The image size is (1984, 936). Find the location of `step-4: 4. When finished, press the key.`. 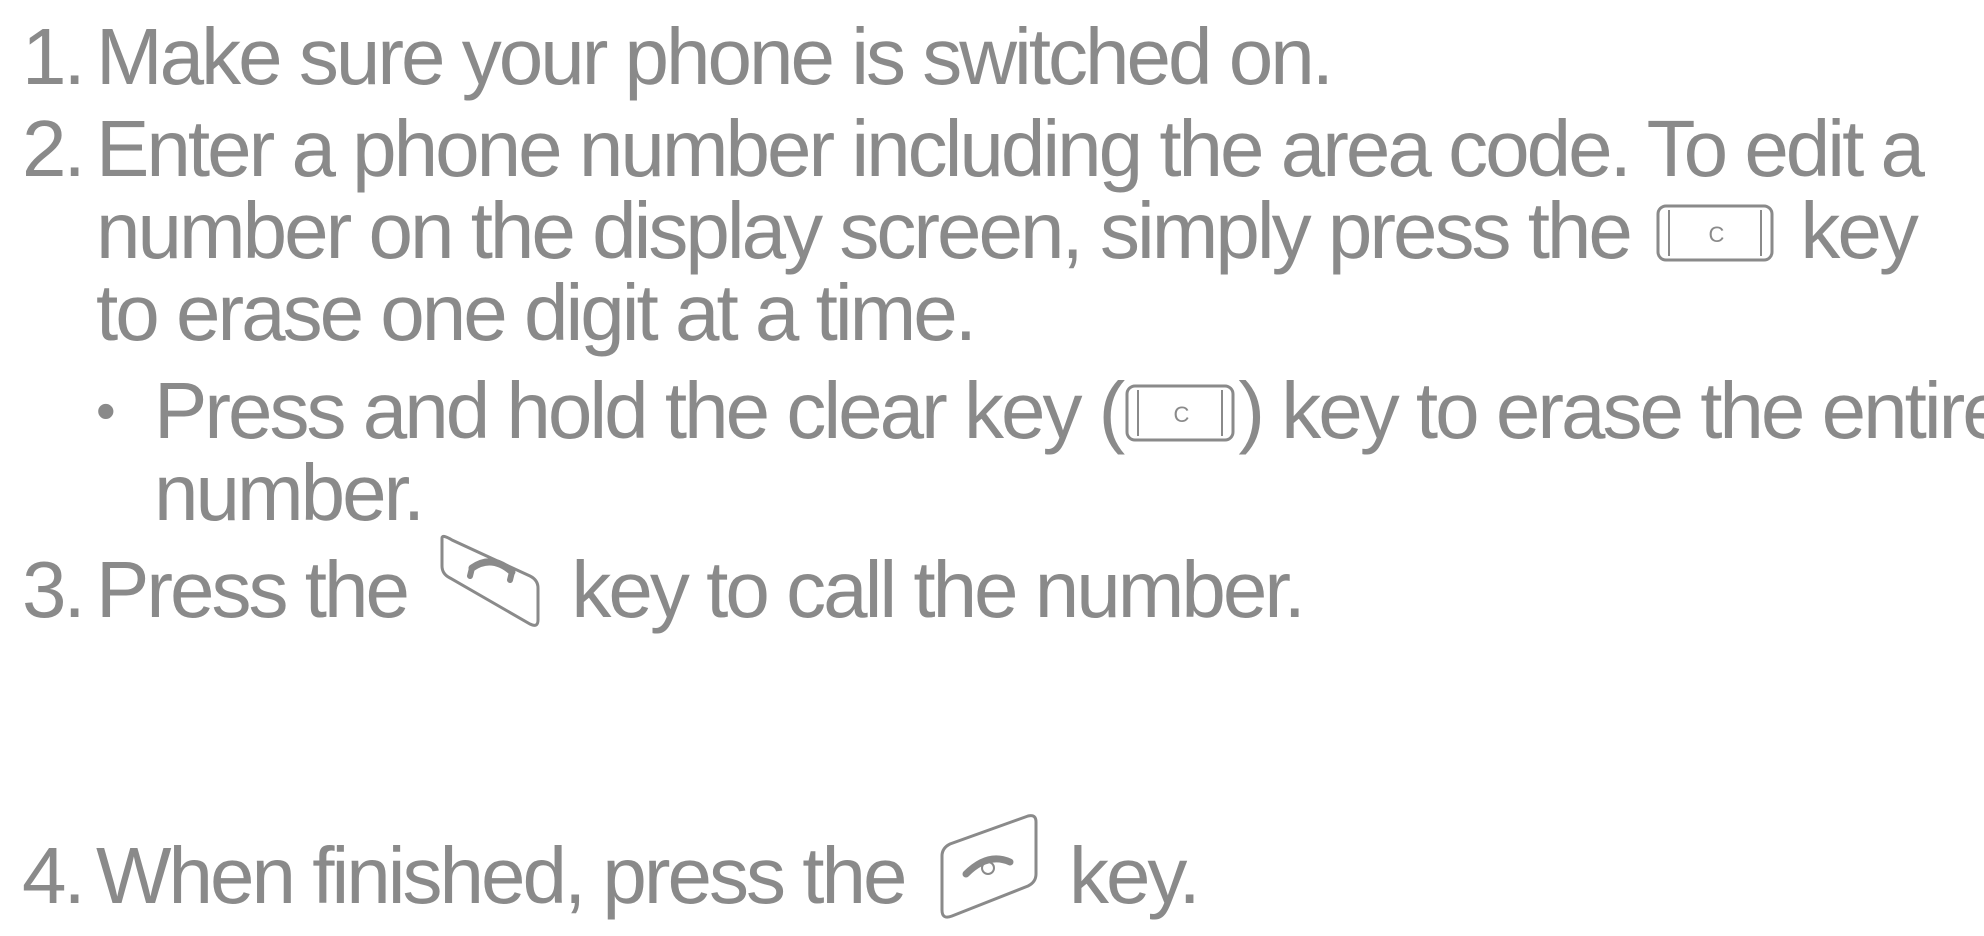

step-4: 4. When finished, press the key. is located at coordinates (611, 875).